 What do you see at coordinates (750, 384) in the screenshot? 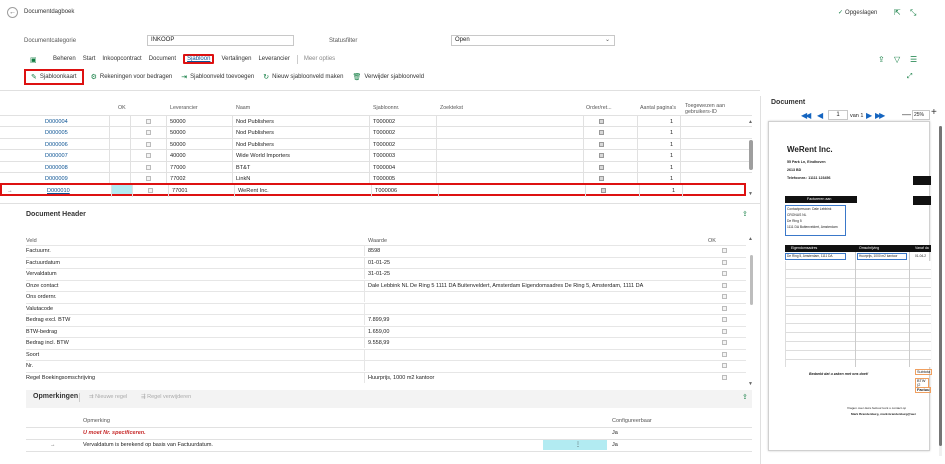
I see `scroll-down-icon: ▼` at bounding box center [750, 384].